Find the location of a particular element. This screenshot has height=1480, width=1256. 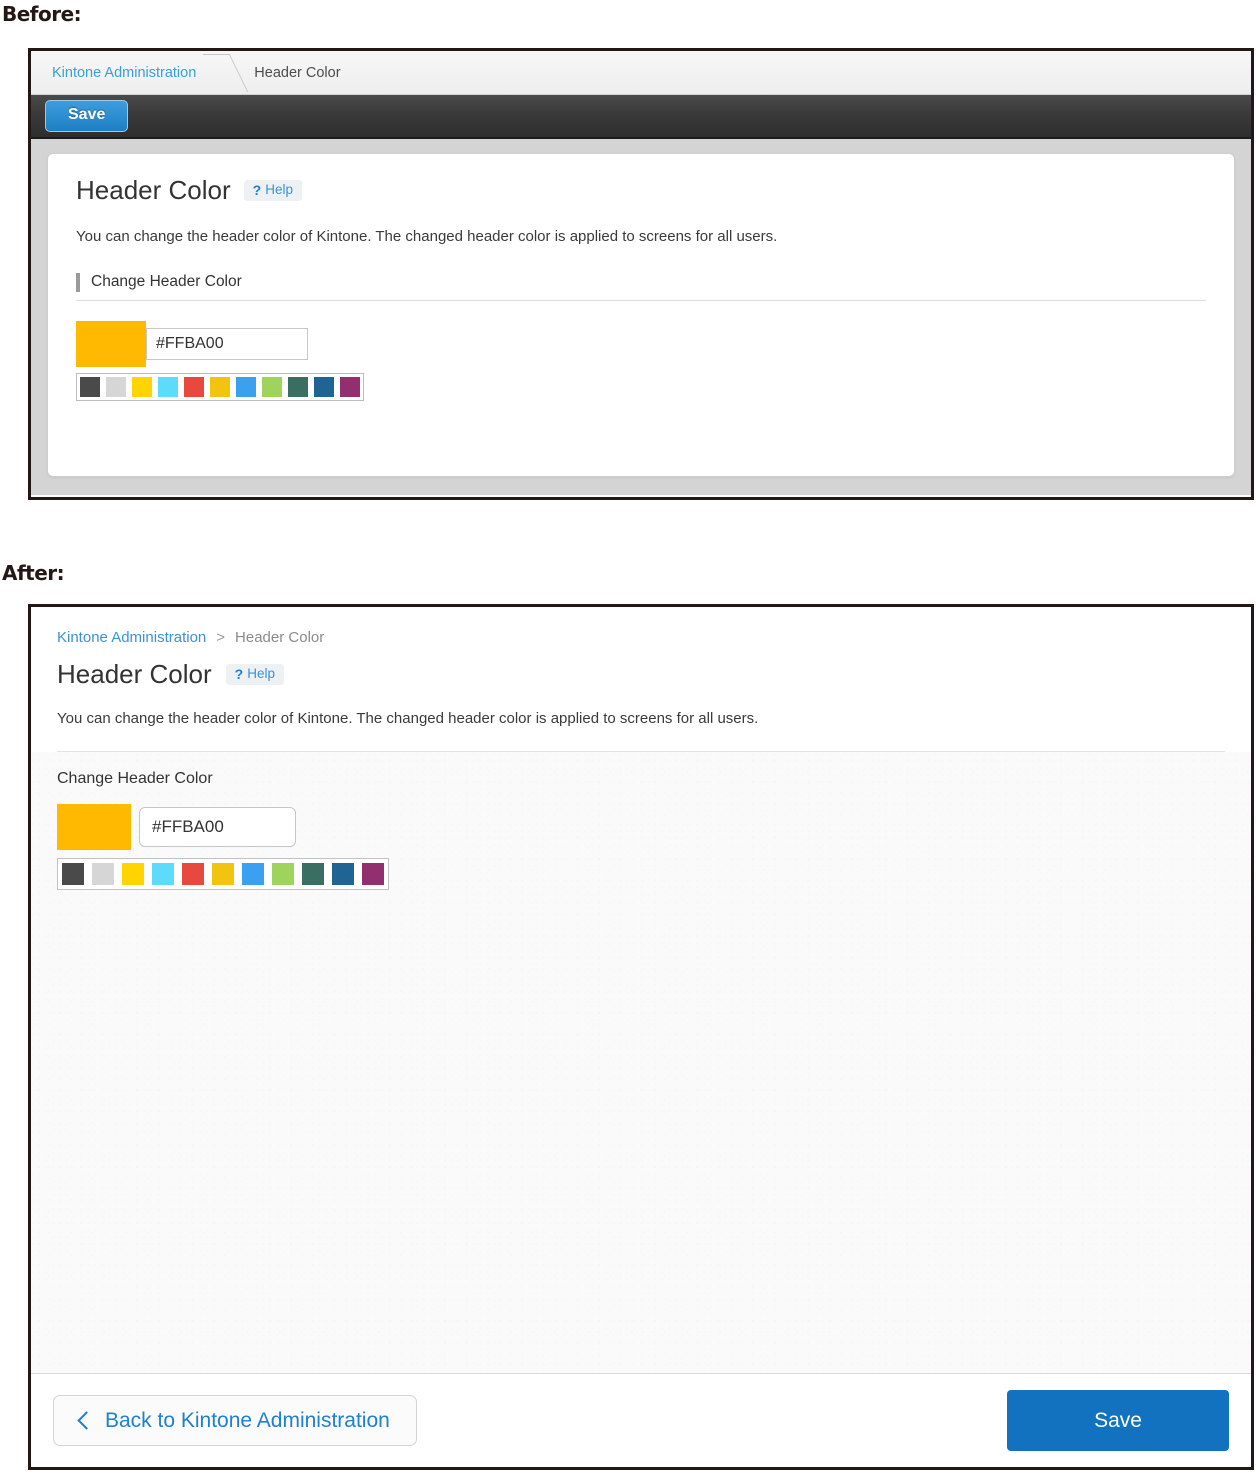

after-breadcrumb: Kintone Administration > Header Color is located at coordinates (641, 637).